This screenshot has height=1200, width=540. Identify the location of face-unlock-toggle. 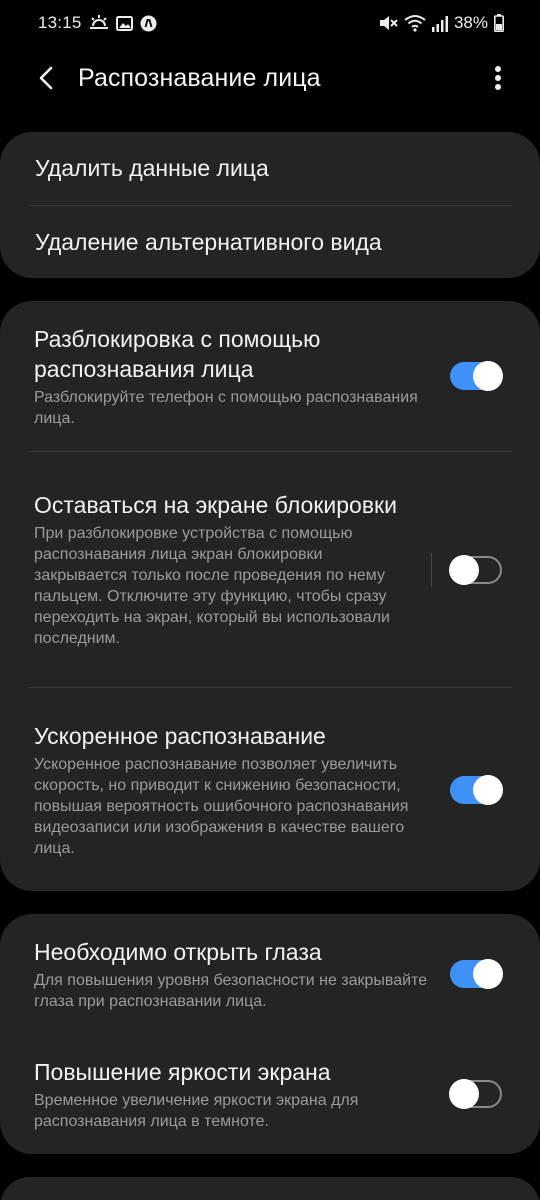
(476, 376).